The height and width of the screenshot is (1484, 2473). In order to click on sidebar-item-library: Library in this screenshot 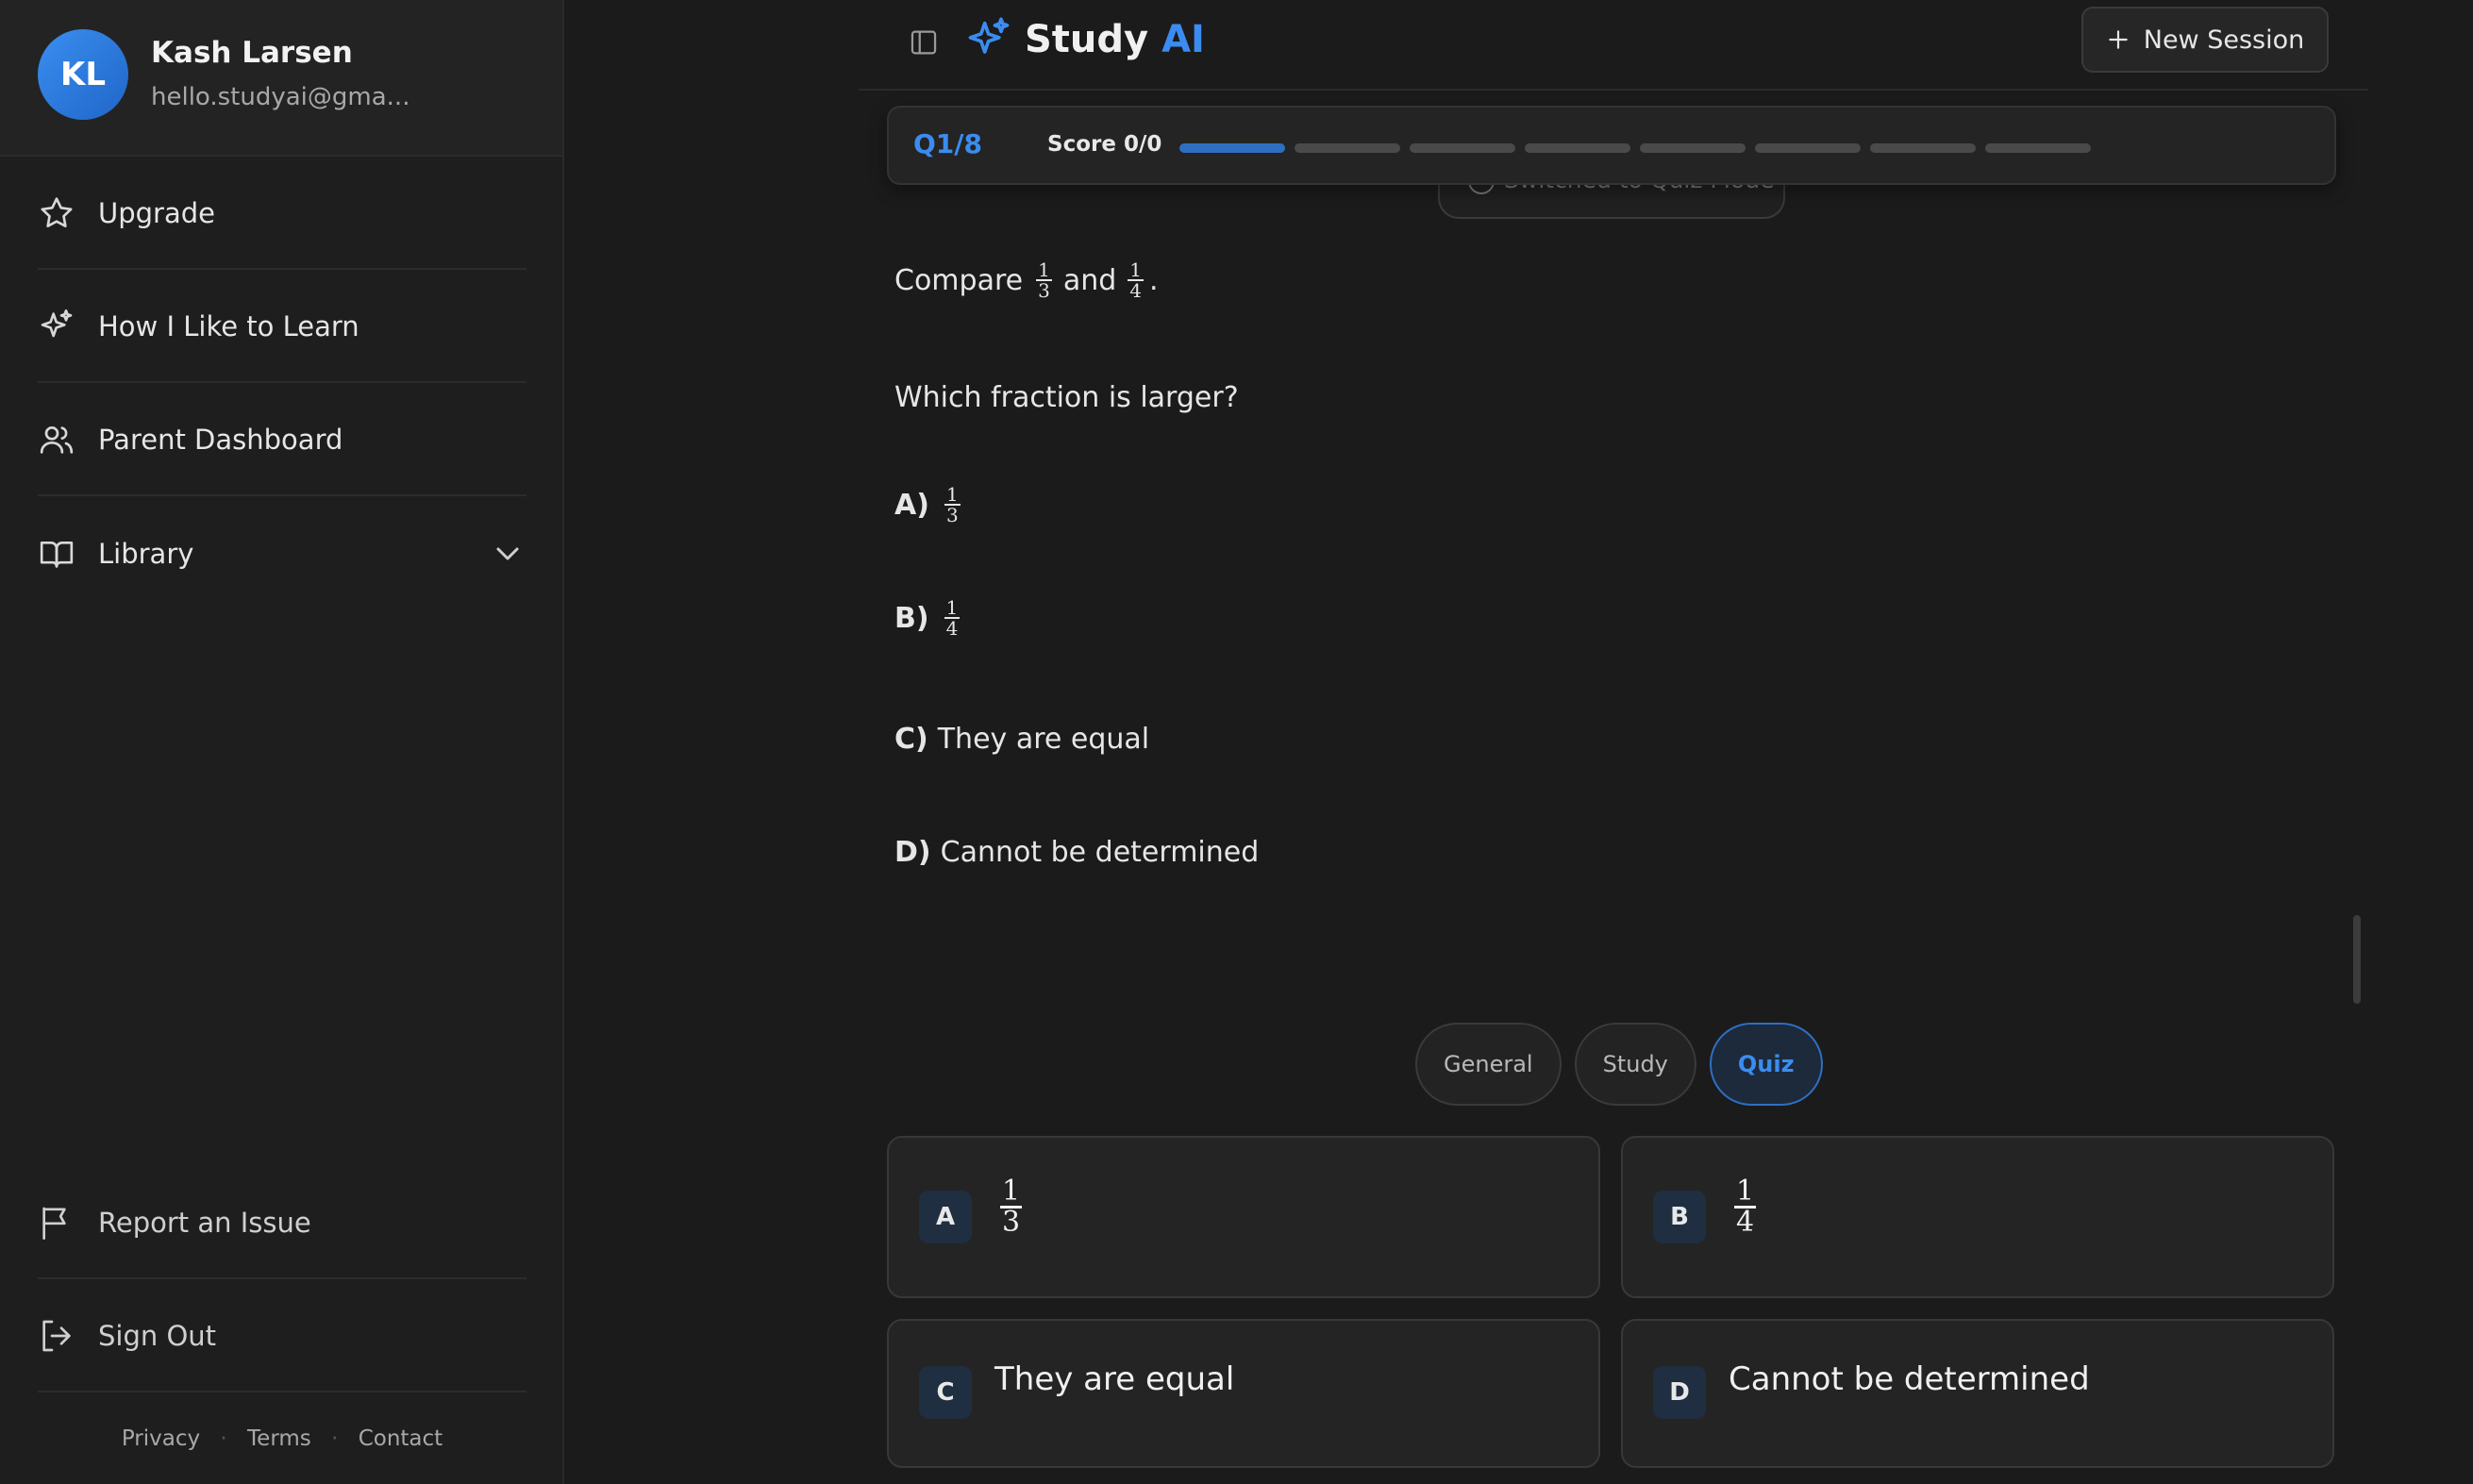, I will do `click(282, 553)`.